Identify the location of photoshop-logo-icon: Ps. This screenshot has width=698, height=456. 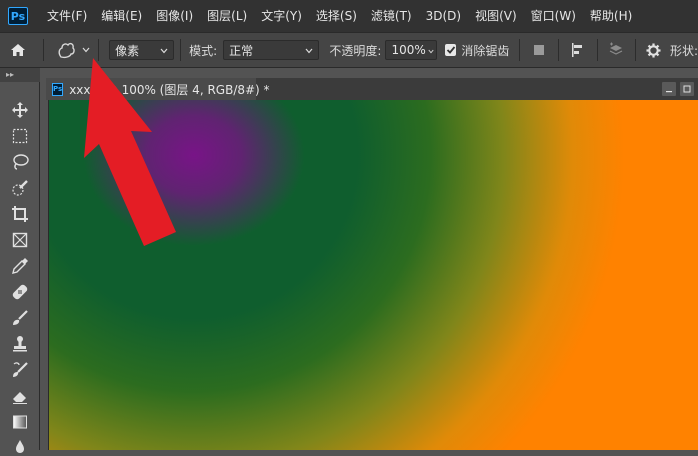
(18, 16).